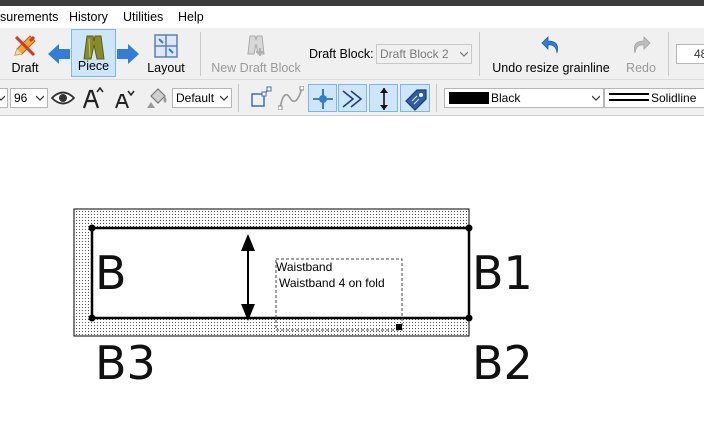 This screenshot has width=704, height=435. I want to click on font-style-value: Default, so click(195, 98).